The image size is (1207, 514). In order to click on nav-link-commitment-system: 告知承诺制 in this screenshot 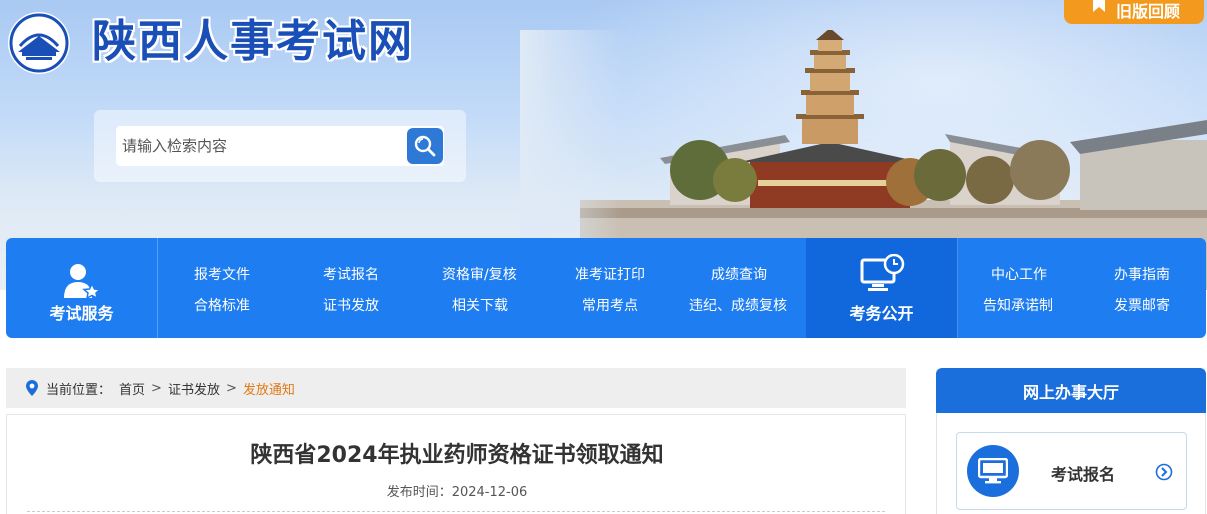, I will do `click(1018, 305)`.